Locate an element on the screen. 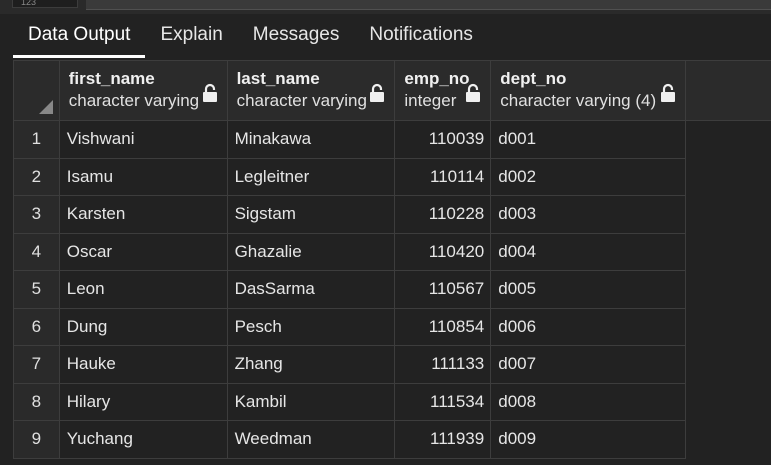 The height and width of the screenshot is (465, 771). cell-dept-no: d009 is located at coordinates (588, 439).